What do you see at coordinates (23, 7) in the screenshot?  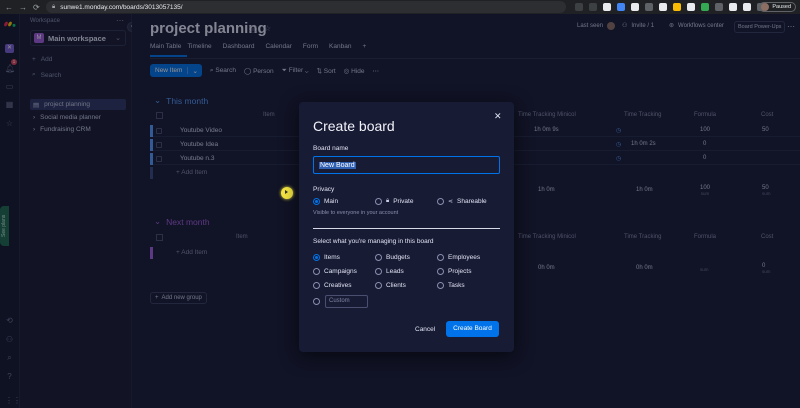 I see `forward-icon: →` at bounding box center [23, 7].